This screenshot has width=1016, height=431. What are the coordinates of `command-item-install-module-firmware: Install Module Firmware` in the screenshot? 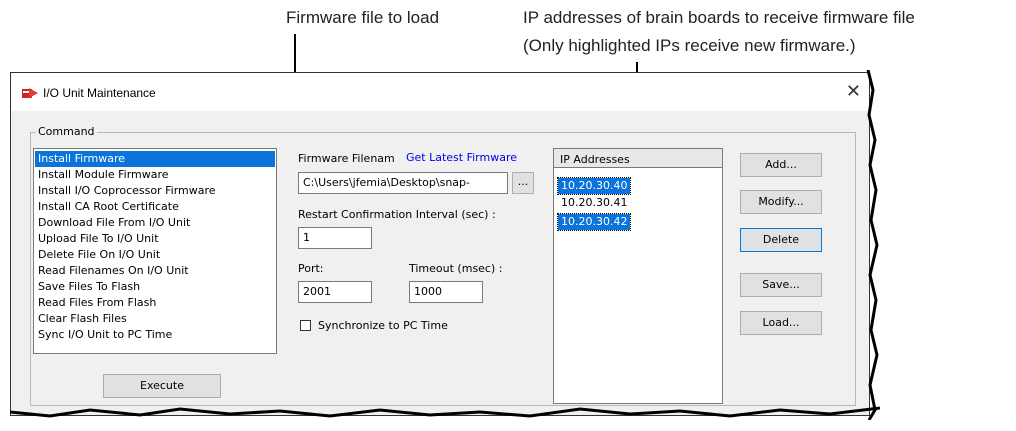 It's located at (155, 175).